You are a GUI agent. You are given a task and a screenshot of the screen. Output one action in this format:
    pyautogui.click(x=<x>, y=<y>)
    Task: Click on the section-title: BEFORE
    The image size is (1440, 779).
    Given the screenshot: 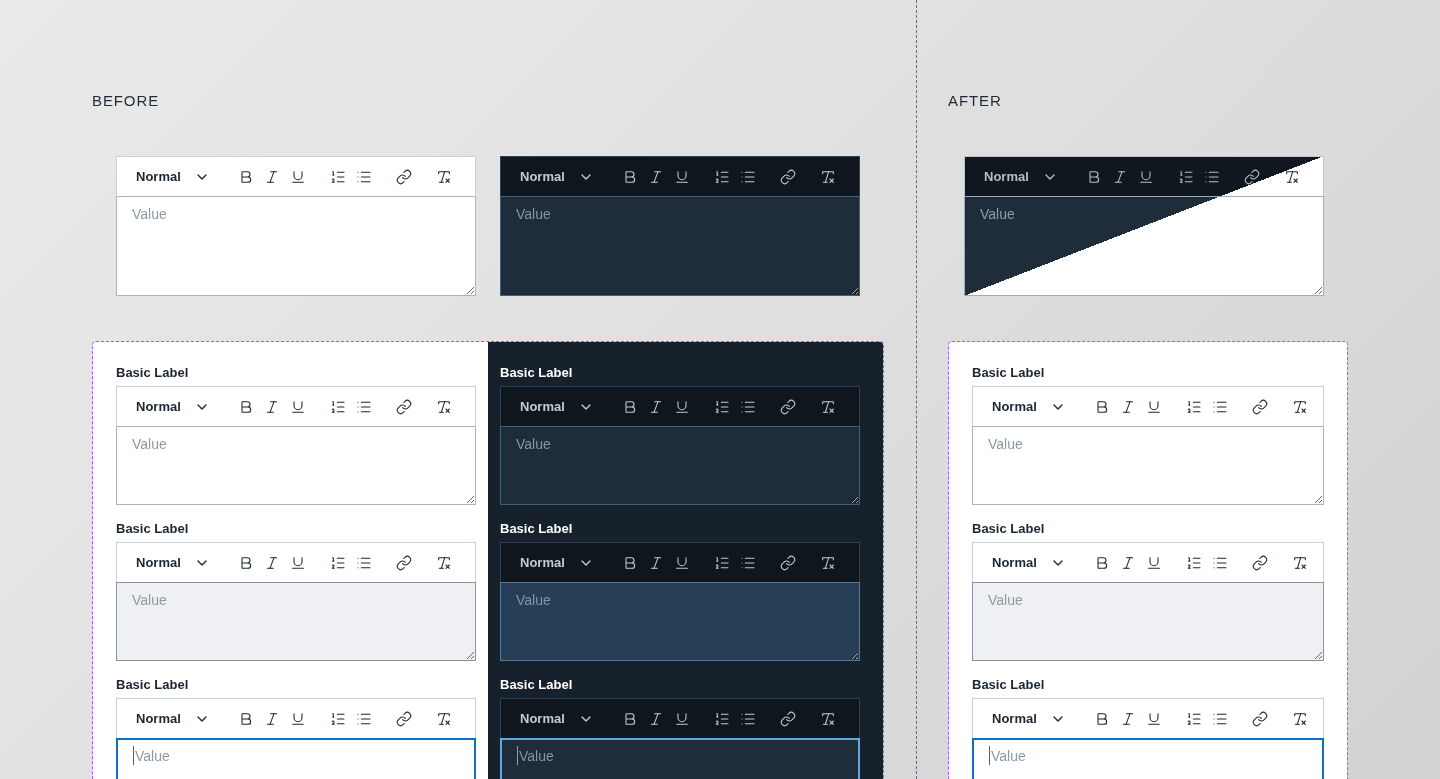 What is the action you would take?
    pyautogui.click(x=126, y=101)
    